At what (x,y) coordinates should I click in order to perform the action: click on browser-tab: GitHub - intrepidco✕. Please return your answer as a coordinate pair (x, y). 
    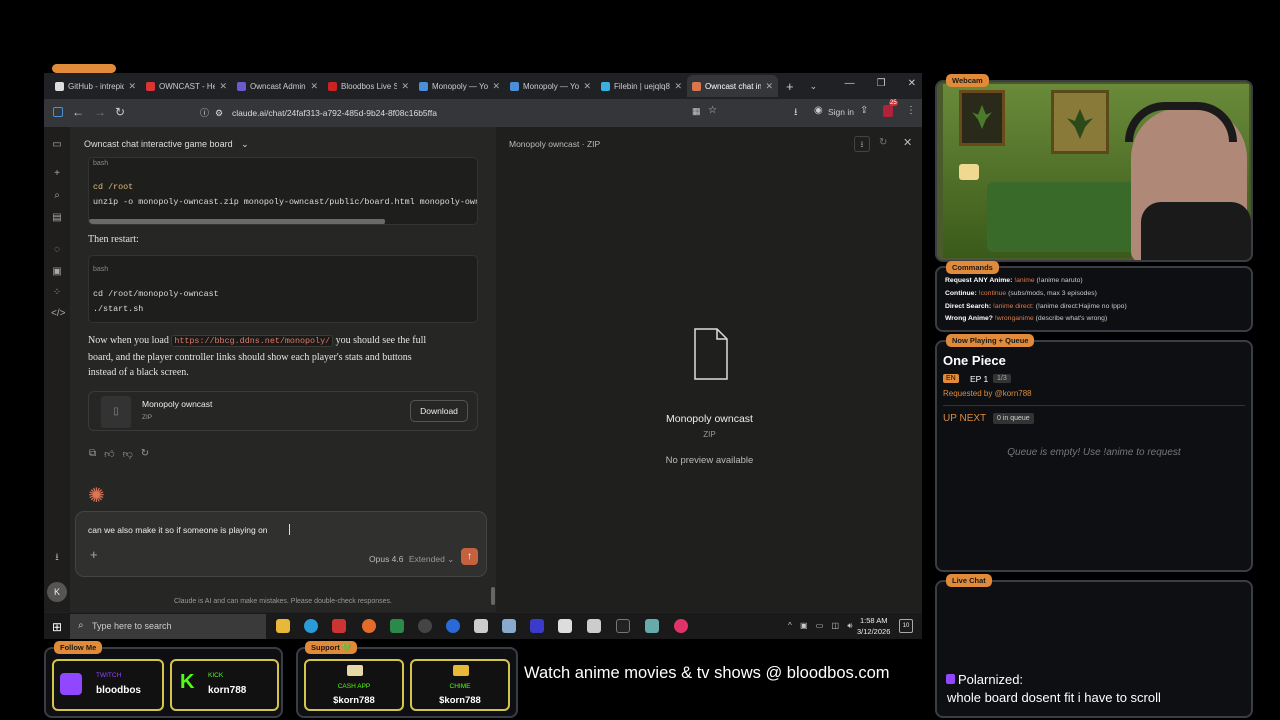
    Looking at the image, I should click on (95, 86).